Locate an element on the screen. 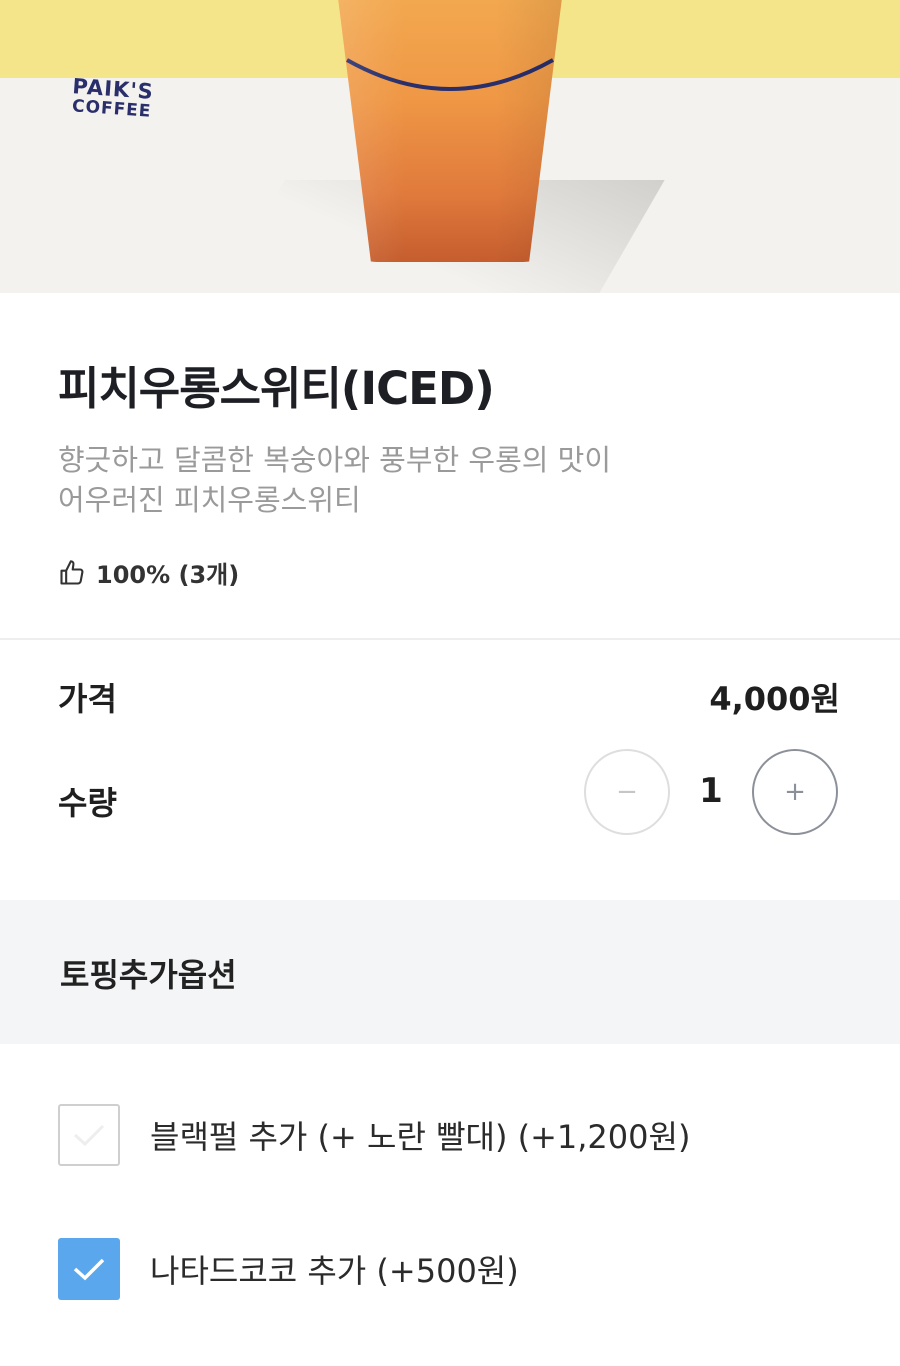  topping-option-label: 나타드코코 추가 (+500원) is located at coordinates (334, 1271).